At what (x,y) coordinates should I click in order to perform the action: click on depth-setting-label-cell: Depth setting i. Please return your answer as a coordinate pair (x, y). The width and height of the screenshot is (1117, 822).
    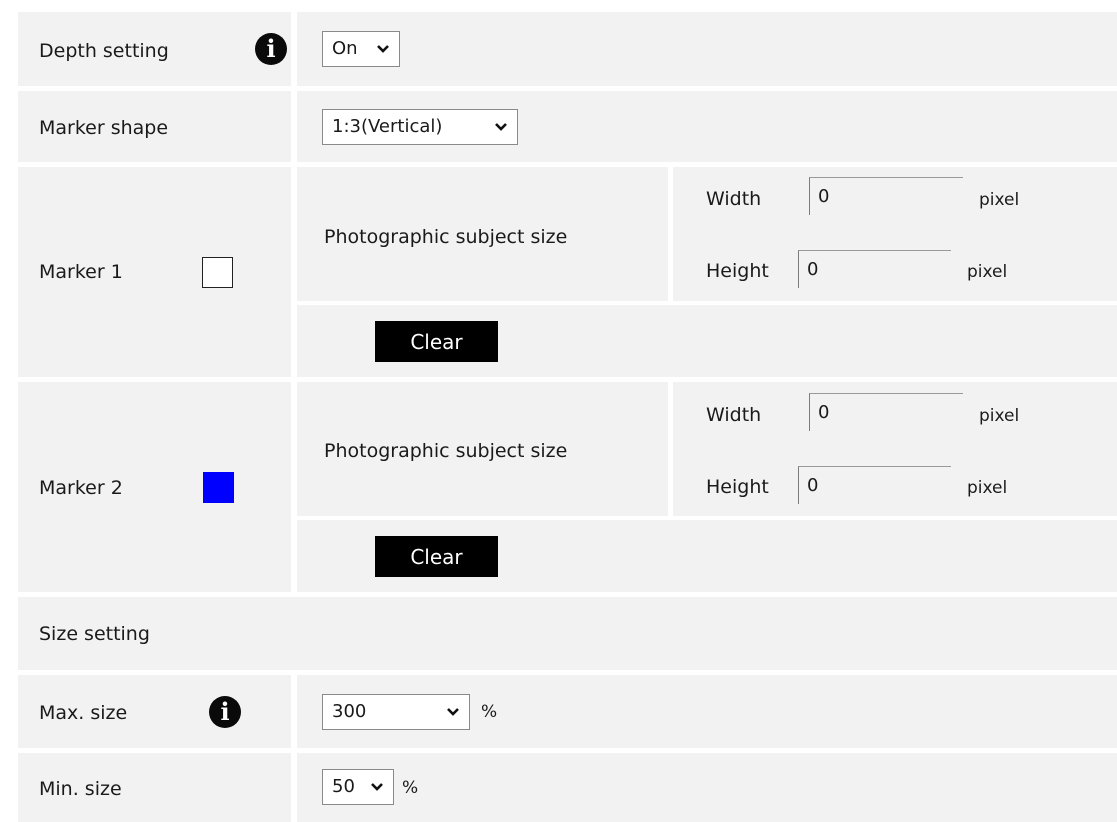
    Looking at the image, I should click on (154, 49).